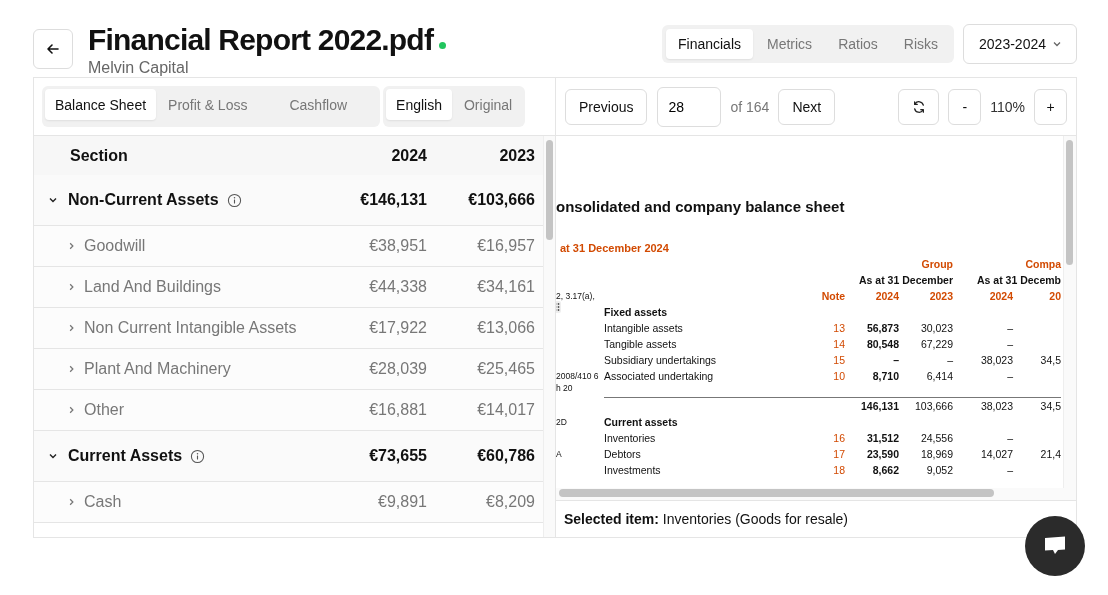  What do you see at coordinates (882, 438) in the screenshot?
I see `value: 31,512` at bounding box center [882, 438].